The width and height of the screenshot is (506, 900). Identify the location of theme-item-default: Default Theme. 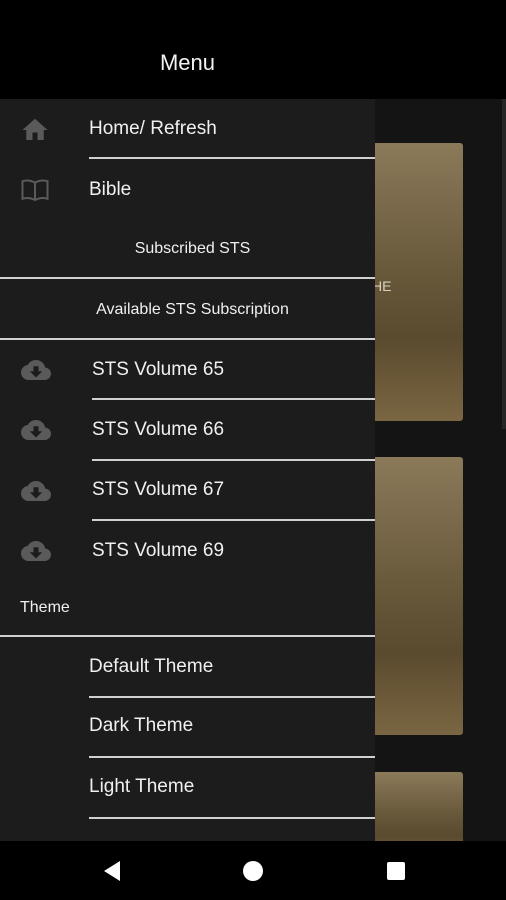
(187, 667).